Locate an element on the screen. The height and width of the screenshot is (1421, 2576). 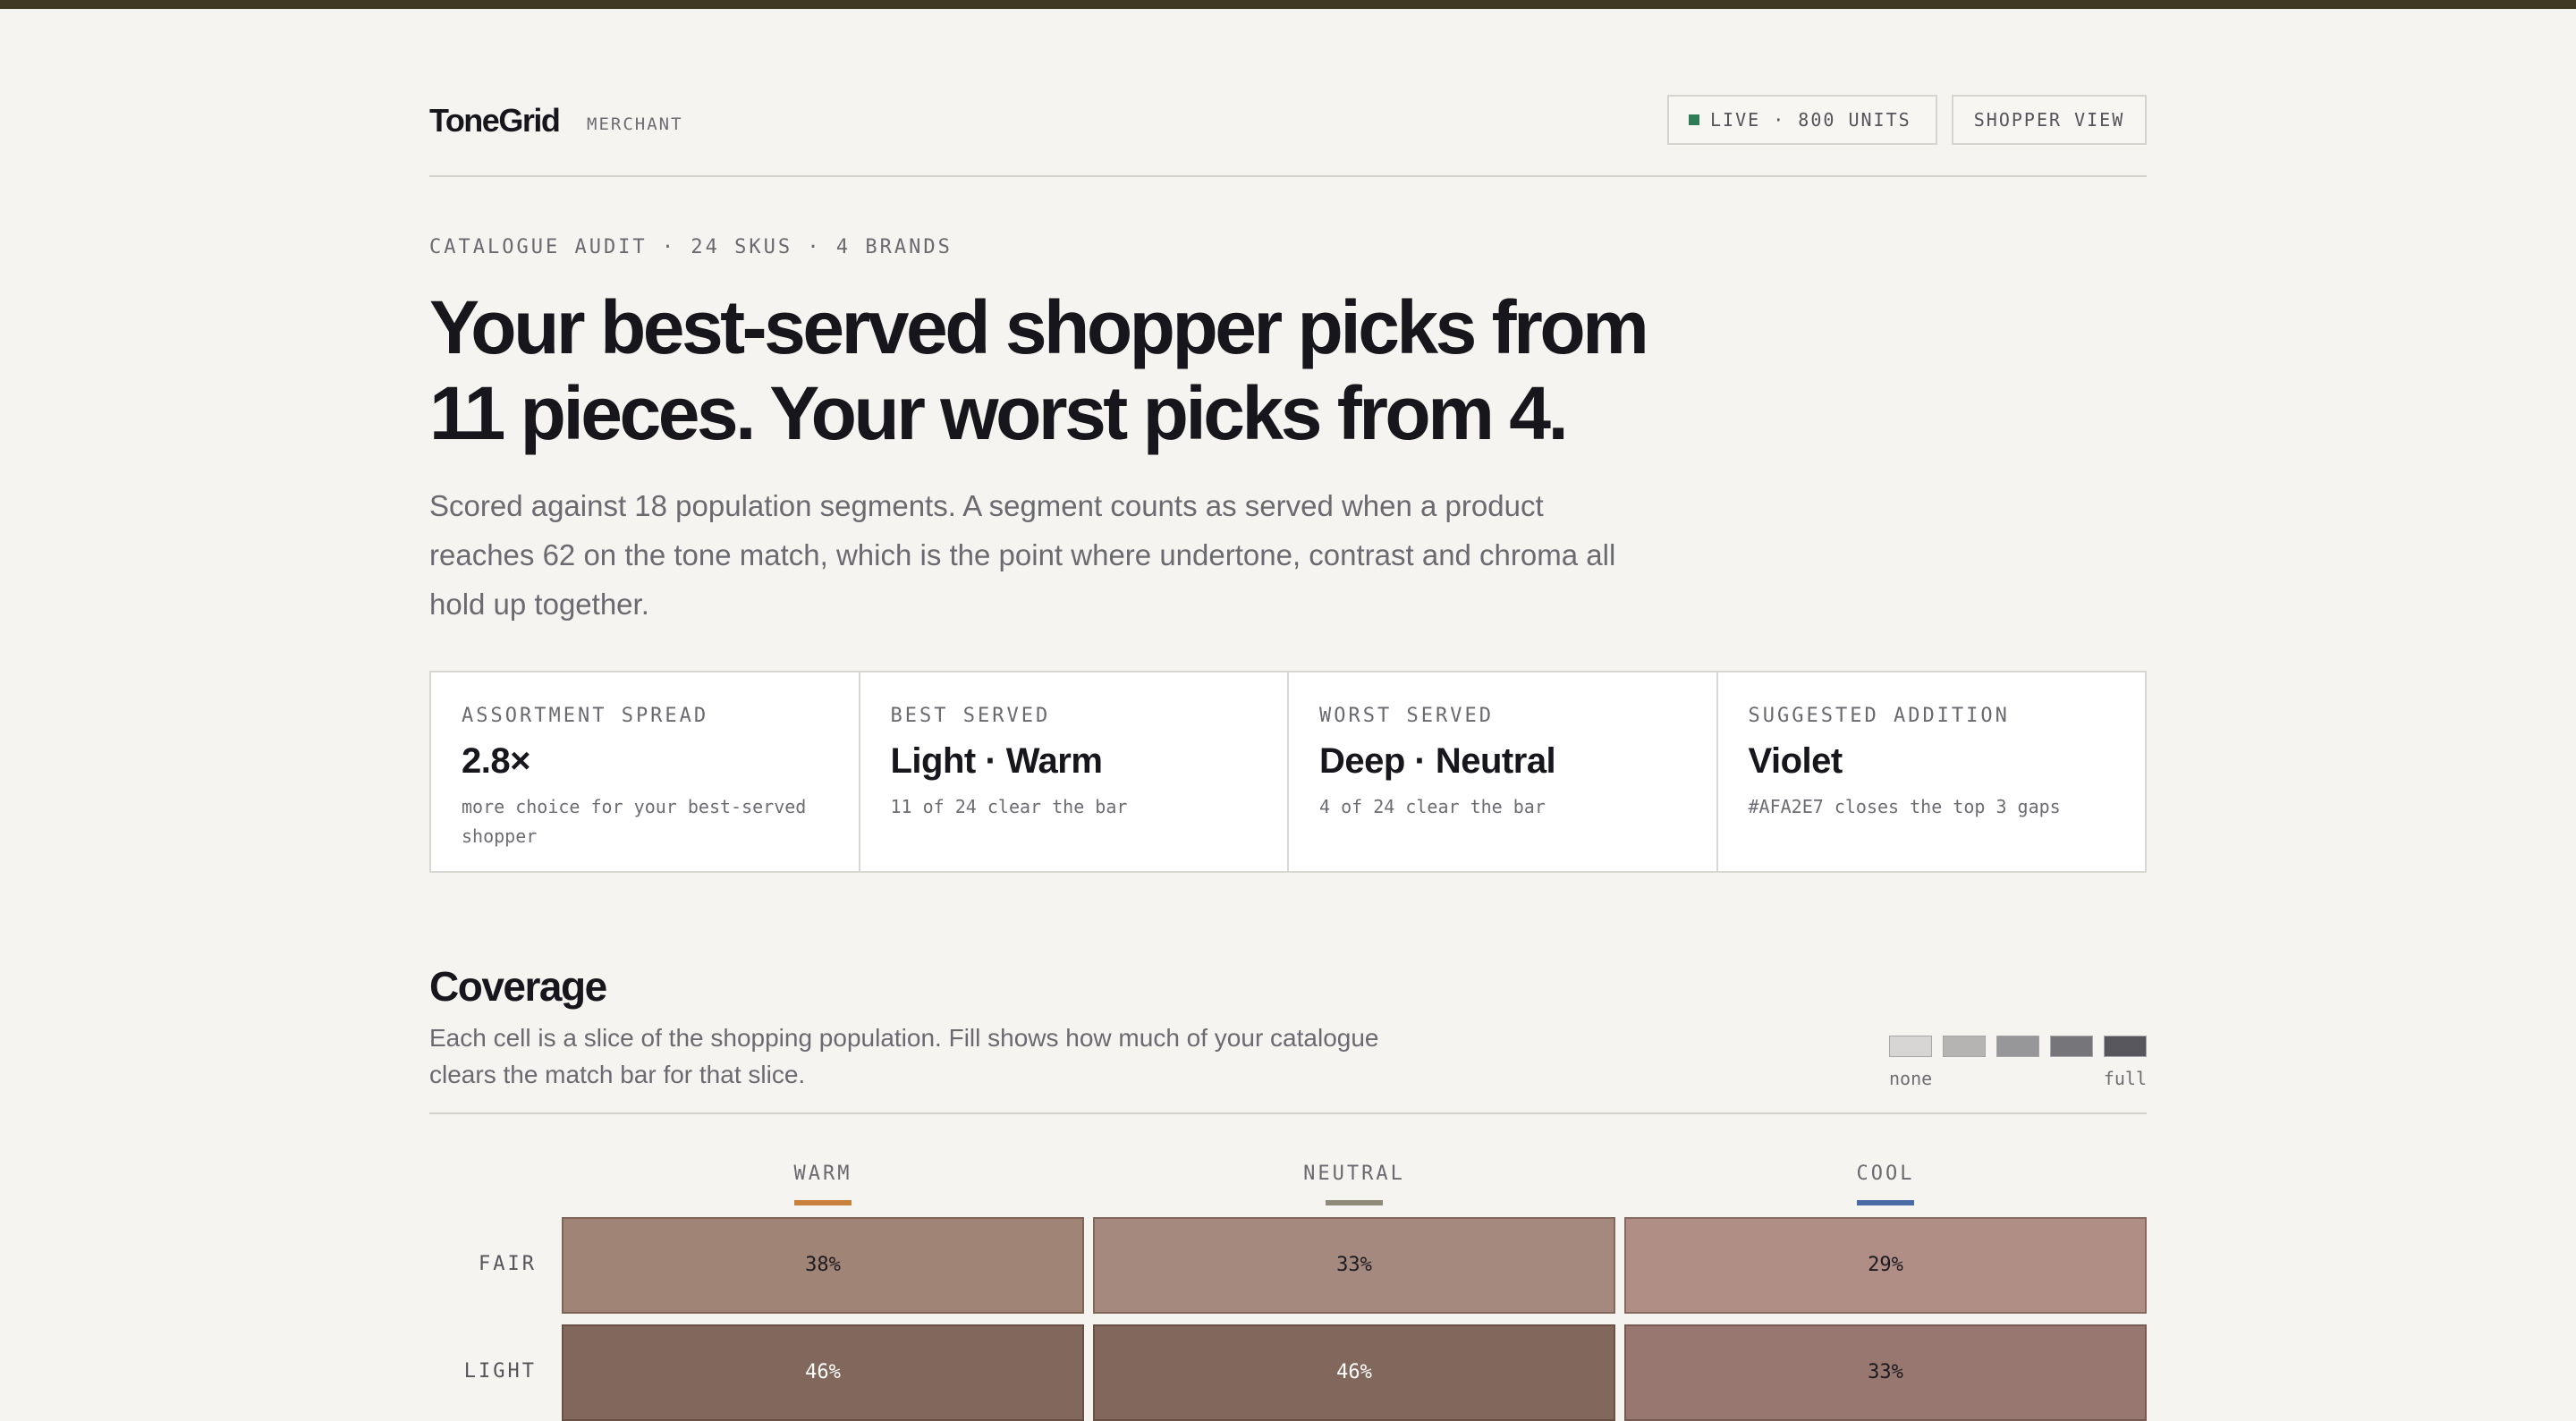
row-label-fair: FAIR is located at coordinates (508, 1264).